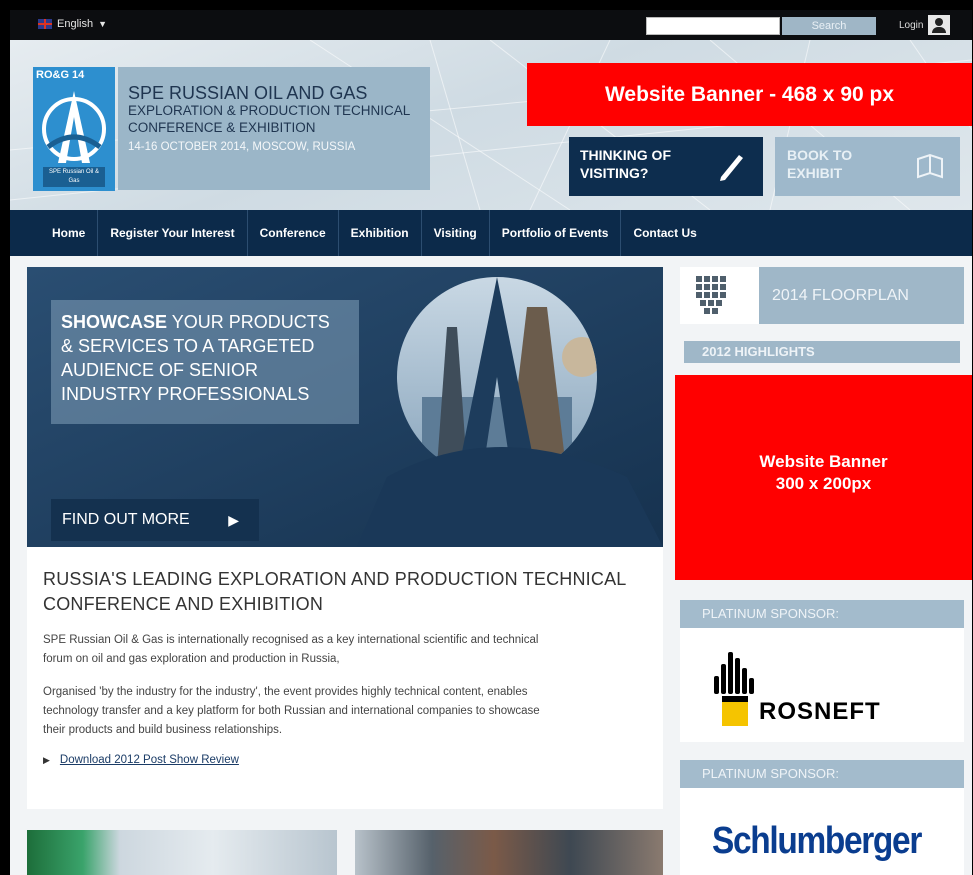 The image size is (973, 875). I want to click on rosneft-wordmark: ROSNEFT, so click(820, 711).